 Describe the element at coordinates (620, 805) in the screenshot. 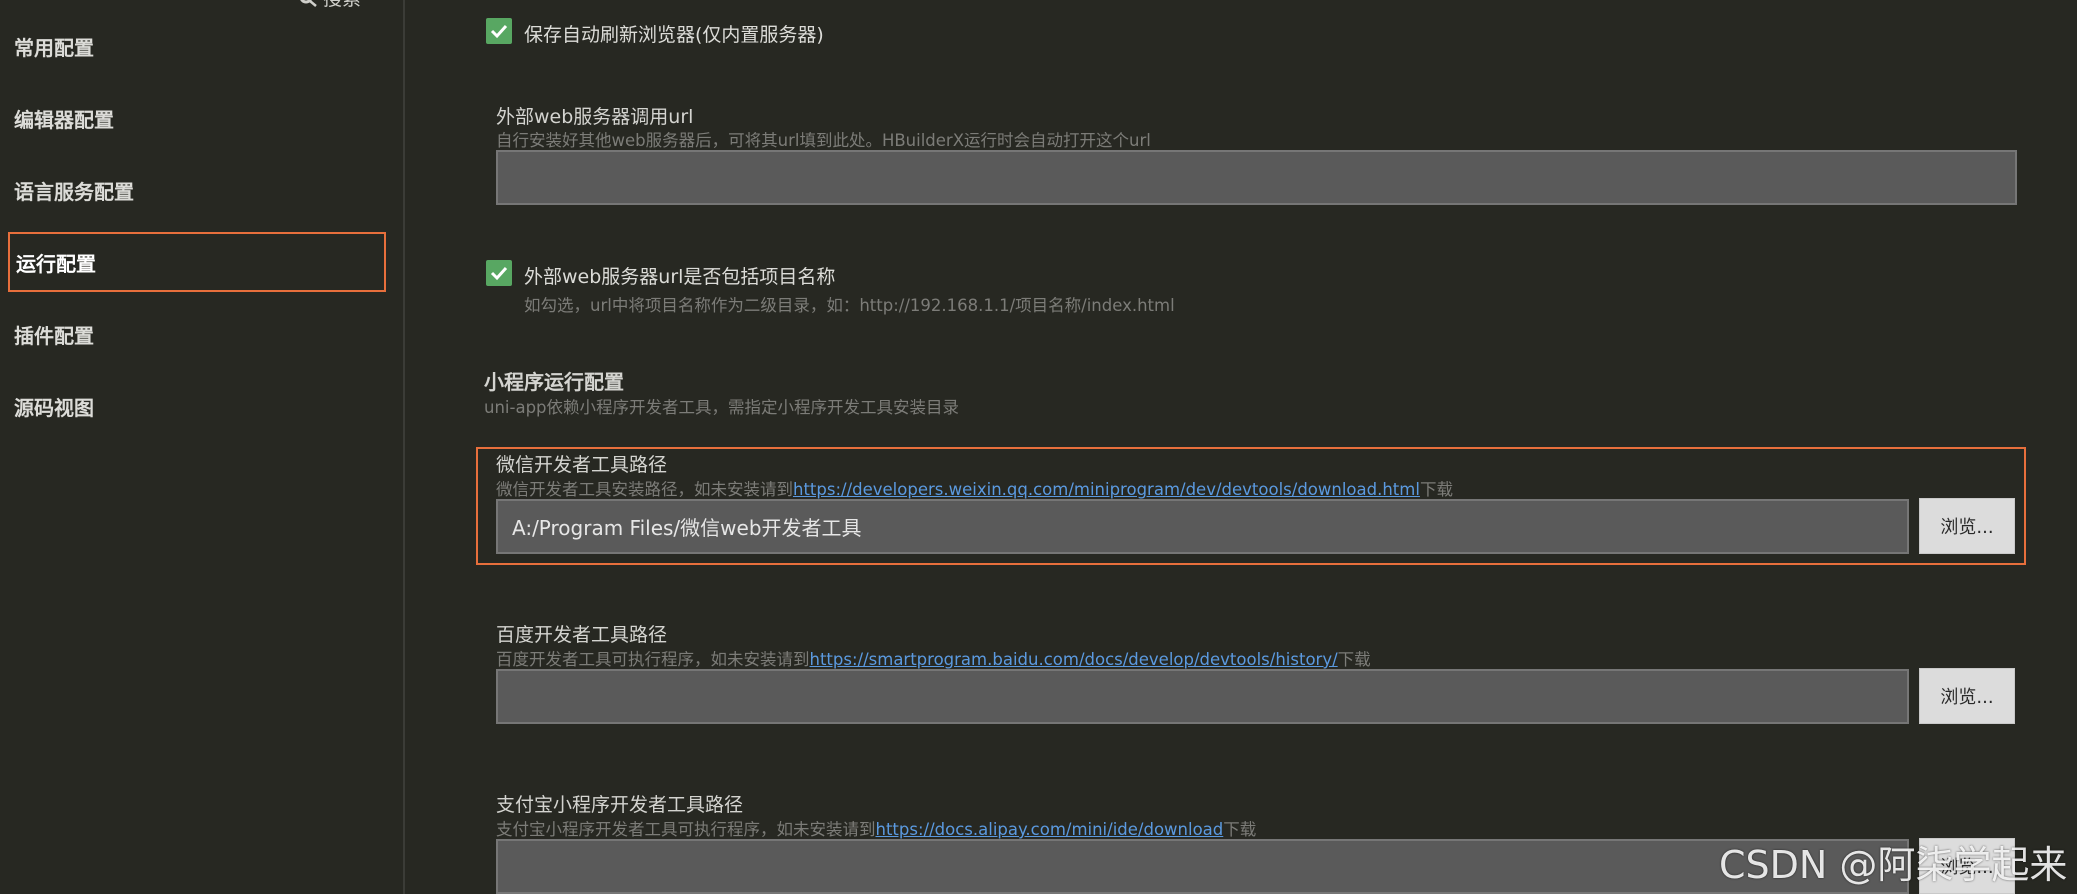

I see `alipay-devtools-label: 支付宝小程序开发者工具路径` at that location.